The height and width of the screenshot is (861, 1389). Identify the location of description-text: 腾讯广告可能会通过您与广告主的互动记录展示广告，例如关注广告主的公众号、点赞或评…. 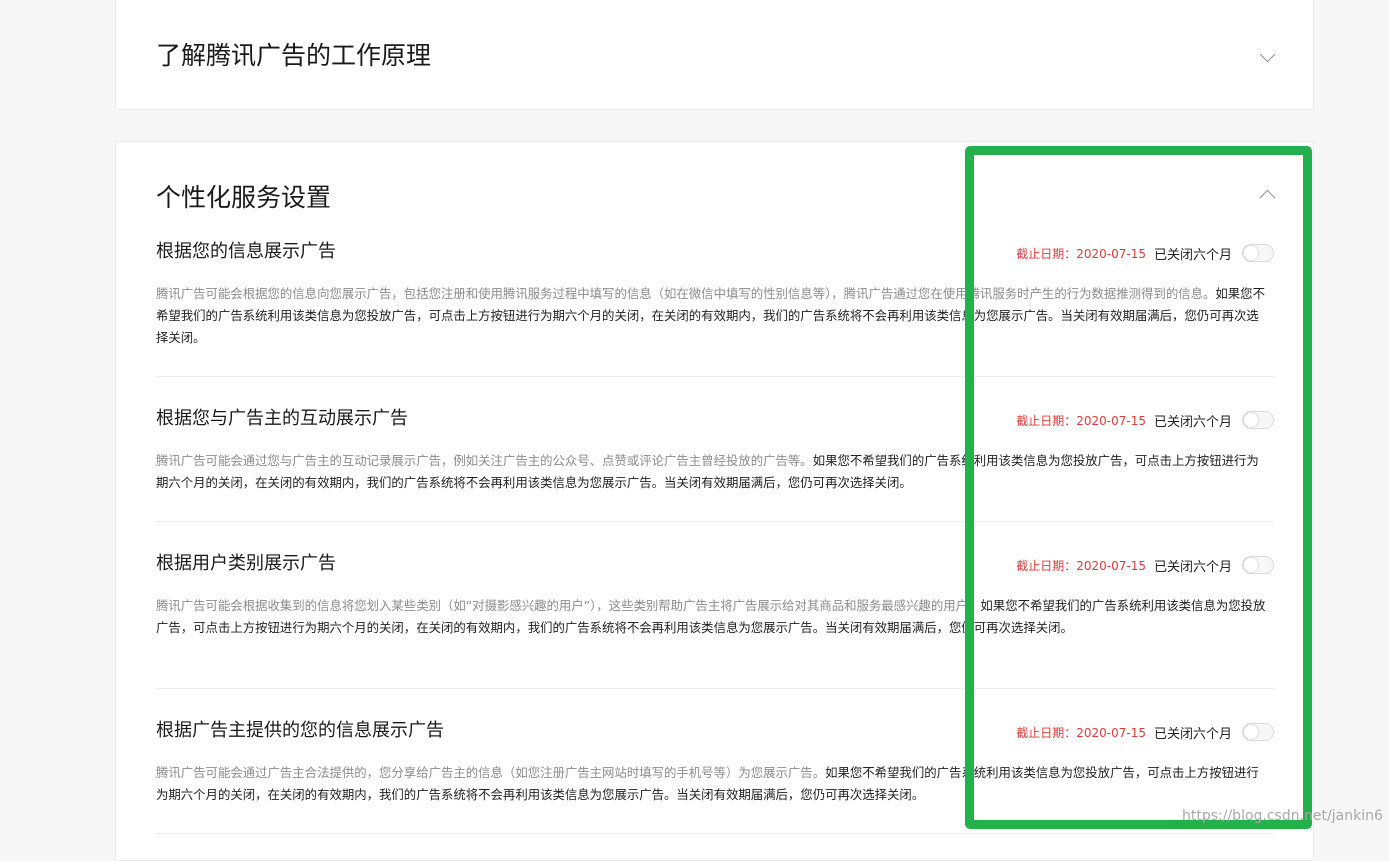
(484, 460).